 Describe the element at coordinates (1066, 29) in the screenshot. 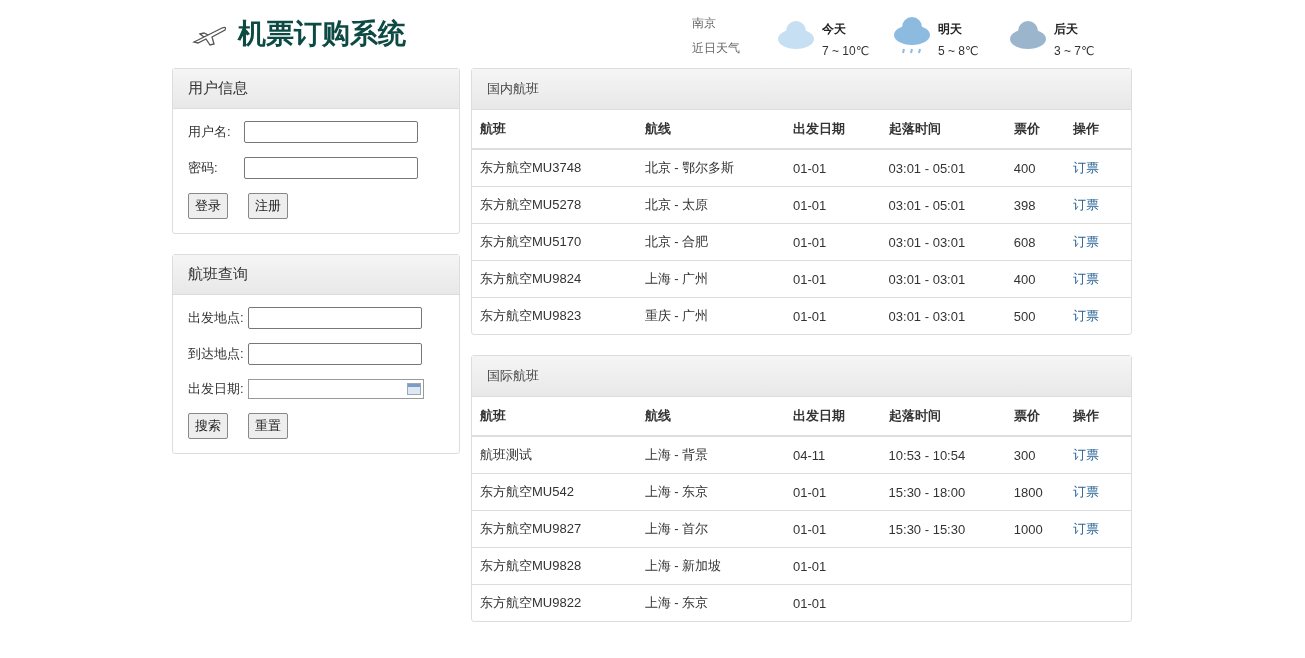

I see `day-label: 后天` at that location.